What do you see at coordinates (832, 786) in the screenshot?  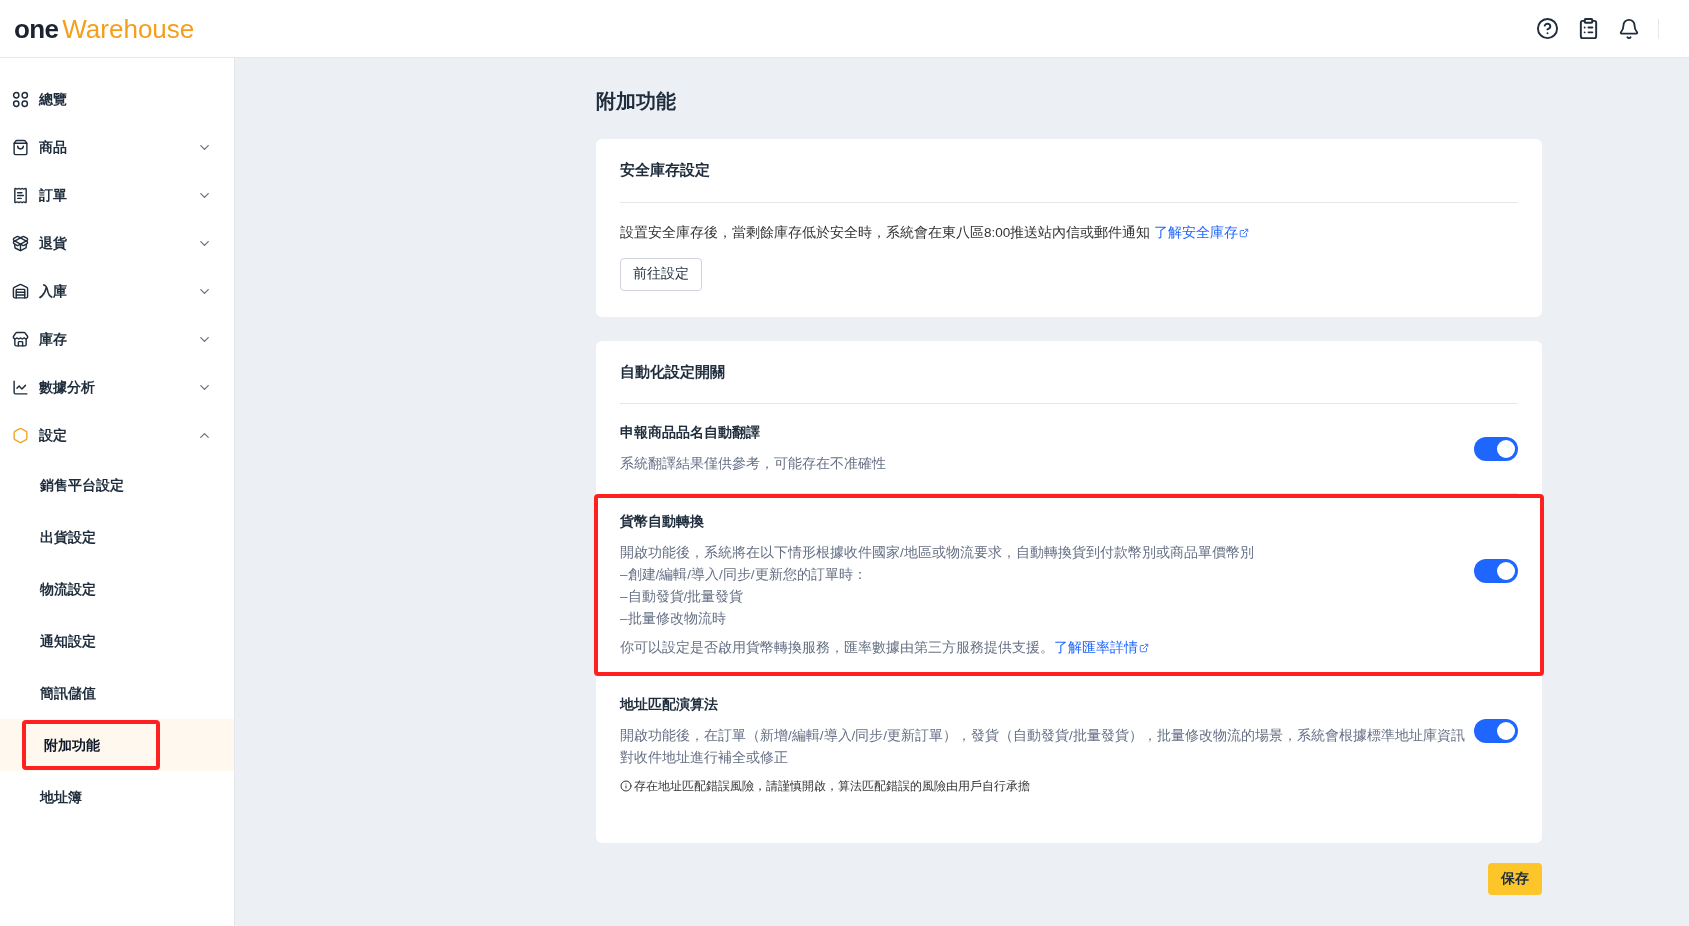 I see `warning-note: 存在地址匹配錯誤風險，請謹慎開啟，算法匹配錯誤的風險由用戶自行承擔` at bounding box center [832, 786].